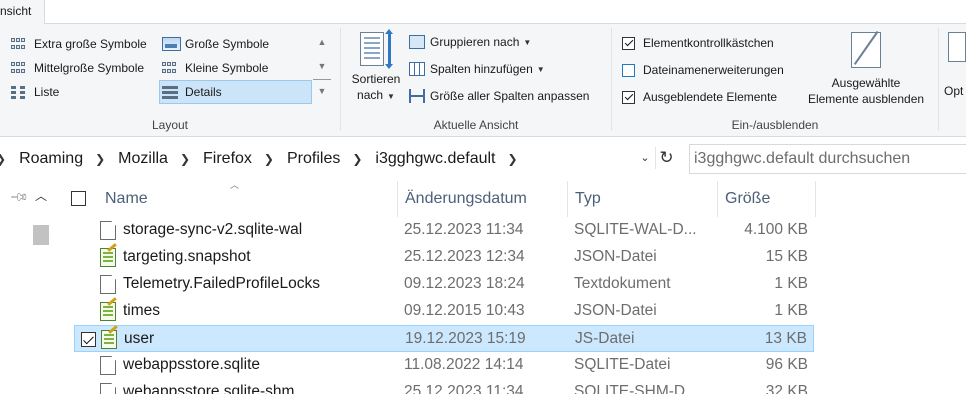  Describe the element at coordinates (605, 338) in the screenshot. I see `file-type: JS-Datei` at that location.